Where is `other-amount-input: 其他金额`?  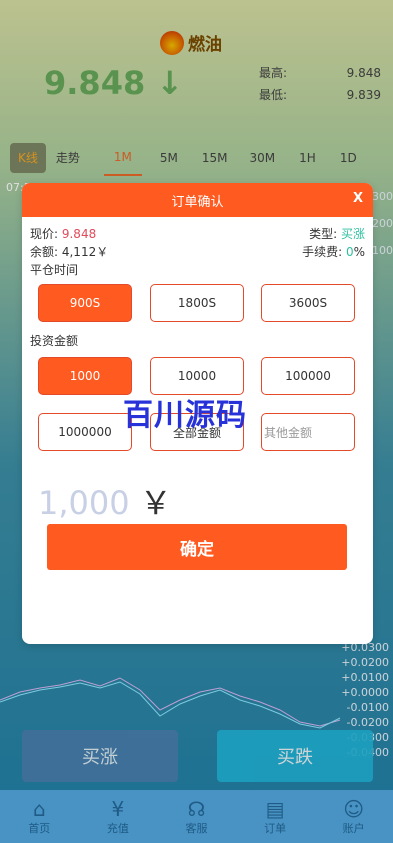
other-amount-input: 其他金额 is located at coordinates (308, 432).